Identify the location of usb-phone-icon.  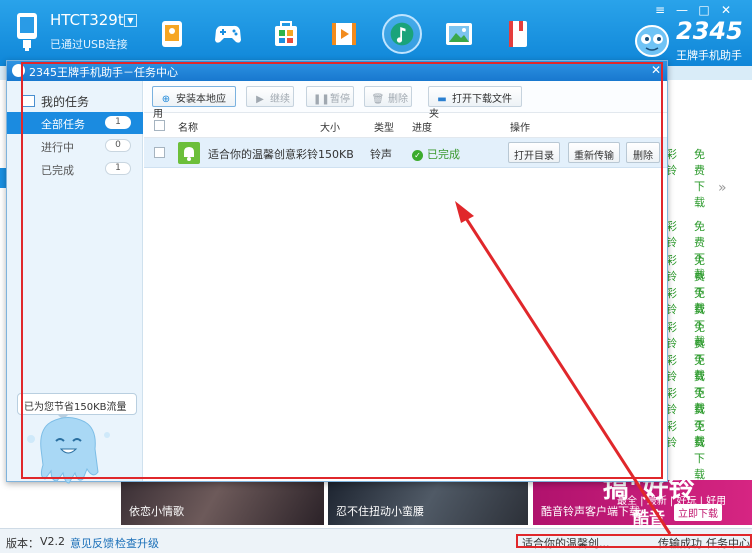
(27, 32).